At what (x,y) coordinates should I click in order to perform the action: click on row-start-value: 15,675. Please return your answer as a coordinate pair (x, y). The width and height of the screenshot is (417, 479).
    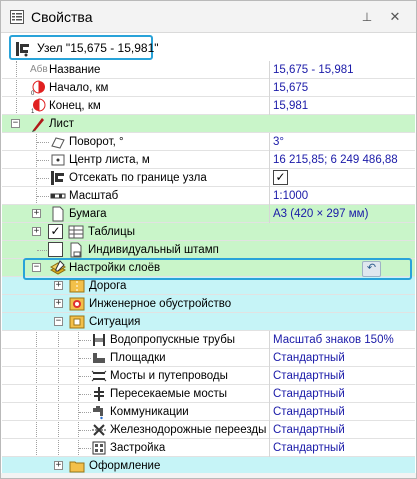
    Looking at the image, I should click on (290, 88).